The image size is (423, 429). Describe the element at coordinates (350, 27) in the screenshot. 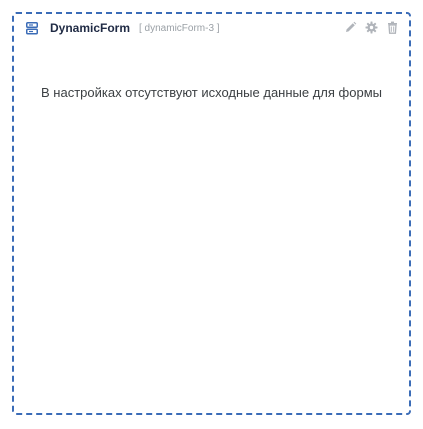

I see `pencil-icon` at that location.